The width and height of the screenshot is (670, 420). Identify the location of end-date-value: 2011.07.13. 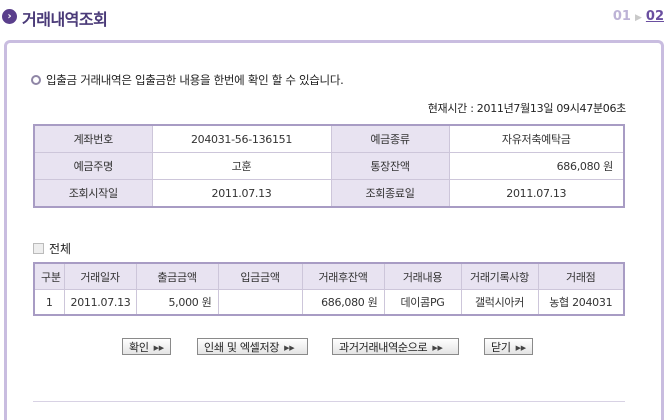
(536, 193).